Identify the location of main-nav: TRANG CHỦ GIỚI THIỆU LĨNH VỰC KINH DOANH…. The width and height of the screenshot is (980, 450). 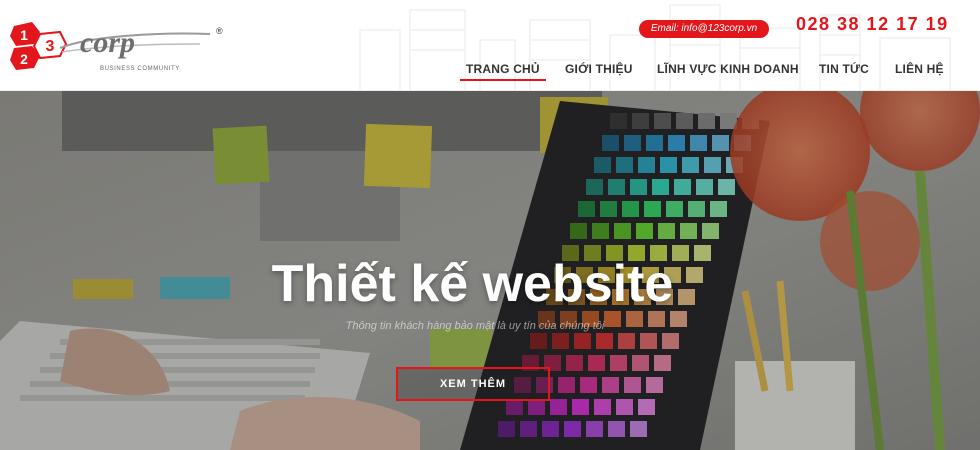
(490, 72).